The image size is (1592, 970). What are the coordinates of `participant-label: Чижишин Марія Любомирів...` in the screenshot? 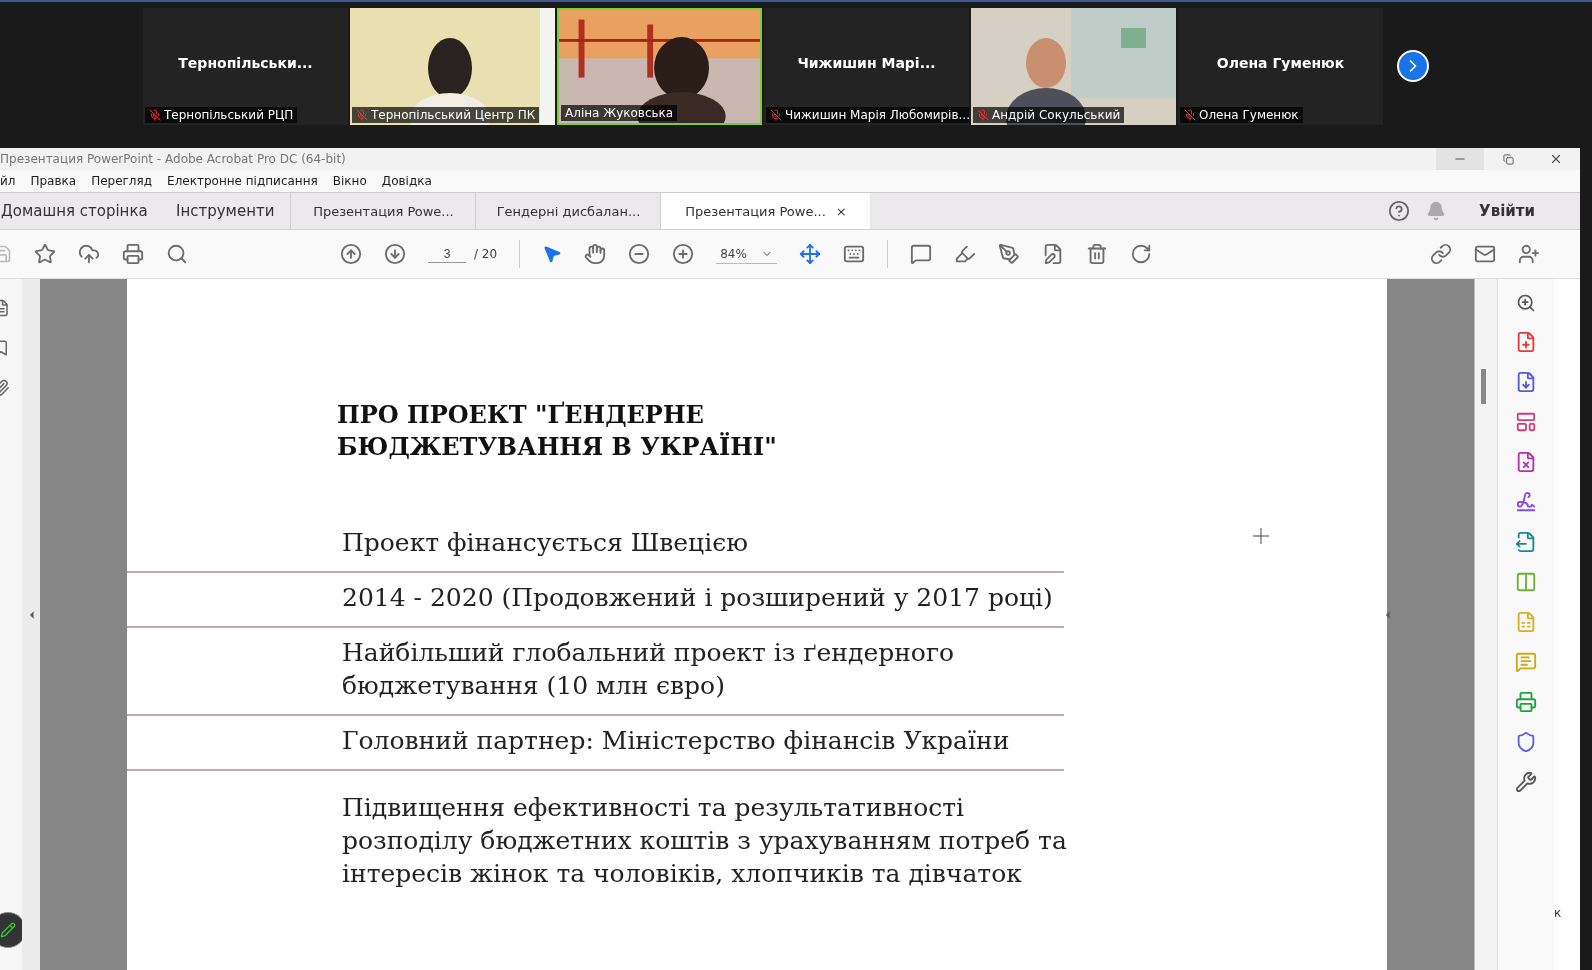 It's located at (867, 115).